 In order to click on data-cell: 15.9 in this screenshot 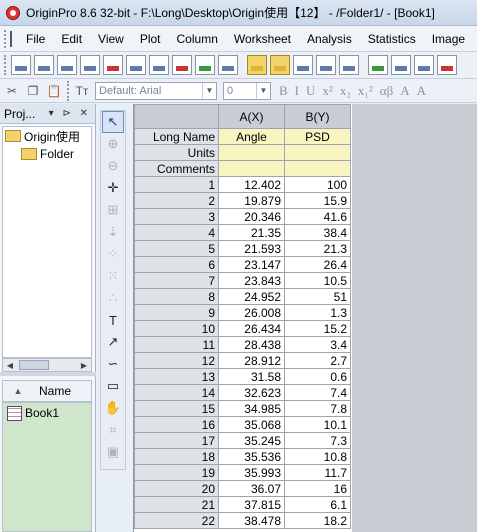, I will do `click(317, 200)`.